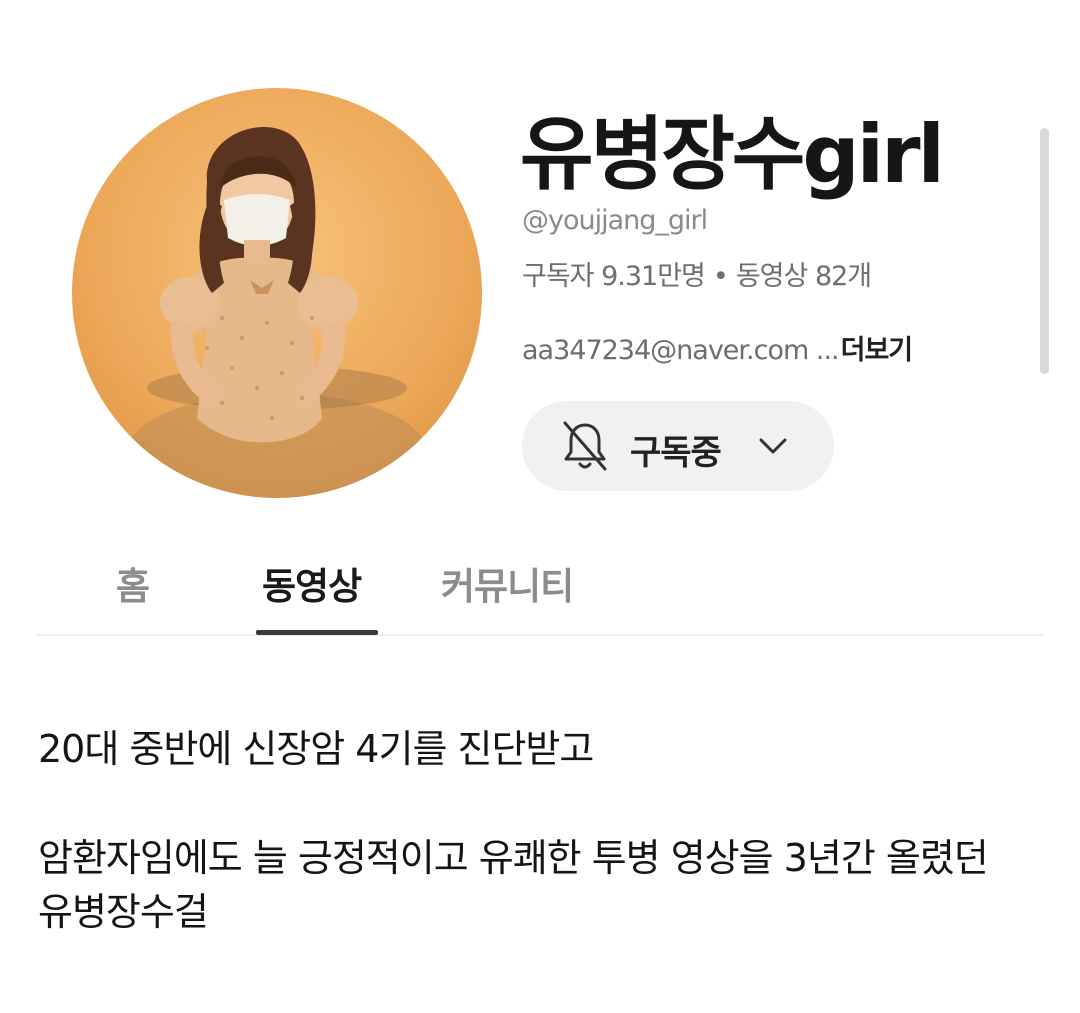 The width and height of the screenshot is (1080, 1013). I want to click on channel-handle: @youjjang_girl, so click(615, 220).